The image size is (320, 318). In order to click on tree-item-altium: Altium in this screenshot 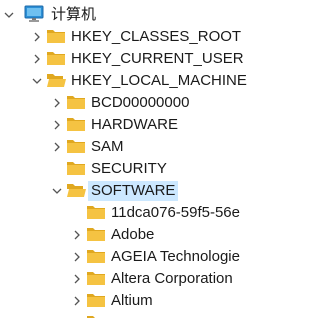, I will do `click(130, 301)`.